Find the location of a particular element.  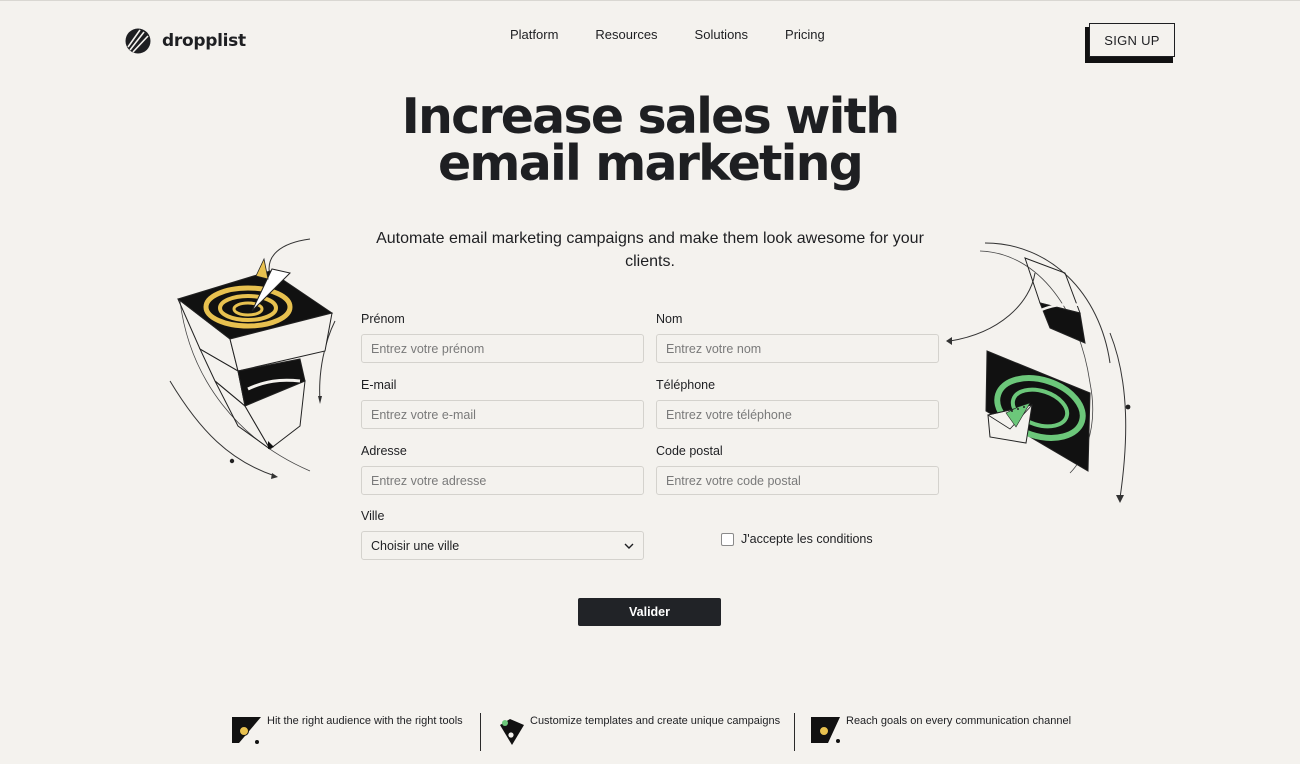

city-field: Ville Choisir une ville is located at coordinates (502, 534).